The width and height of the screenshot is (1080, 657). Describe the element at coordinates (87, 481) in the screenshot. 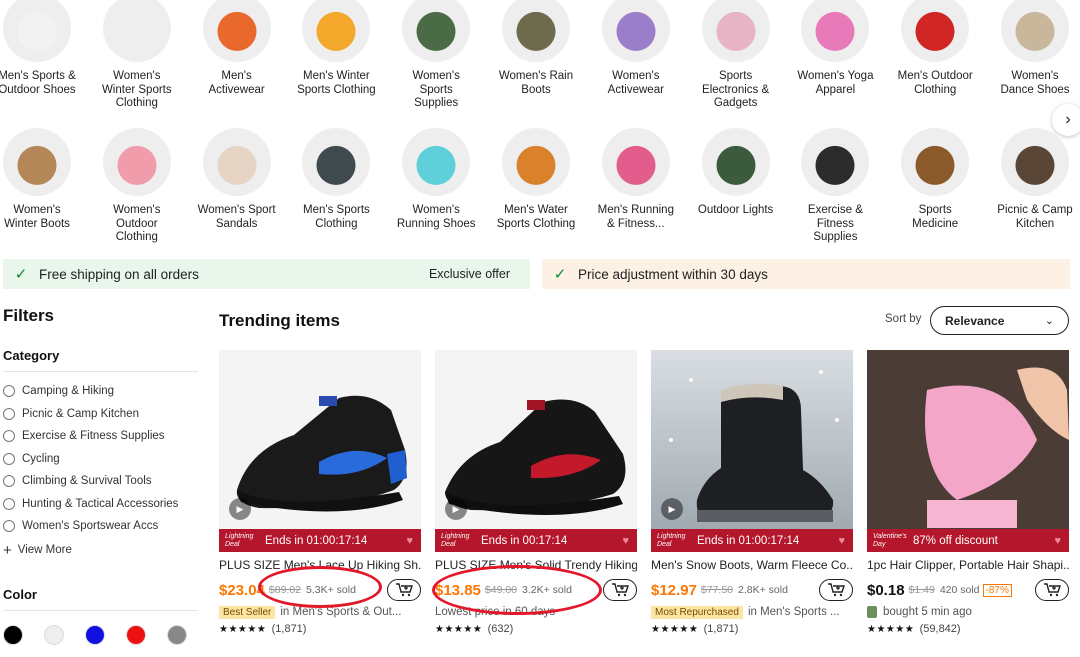

I see `filter-option-label: Climbing & Survival Tools` at that location.